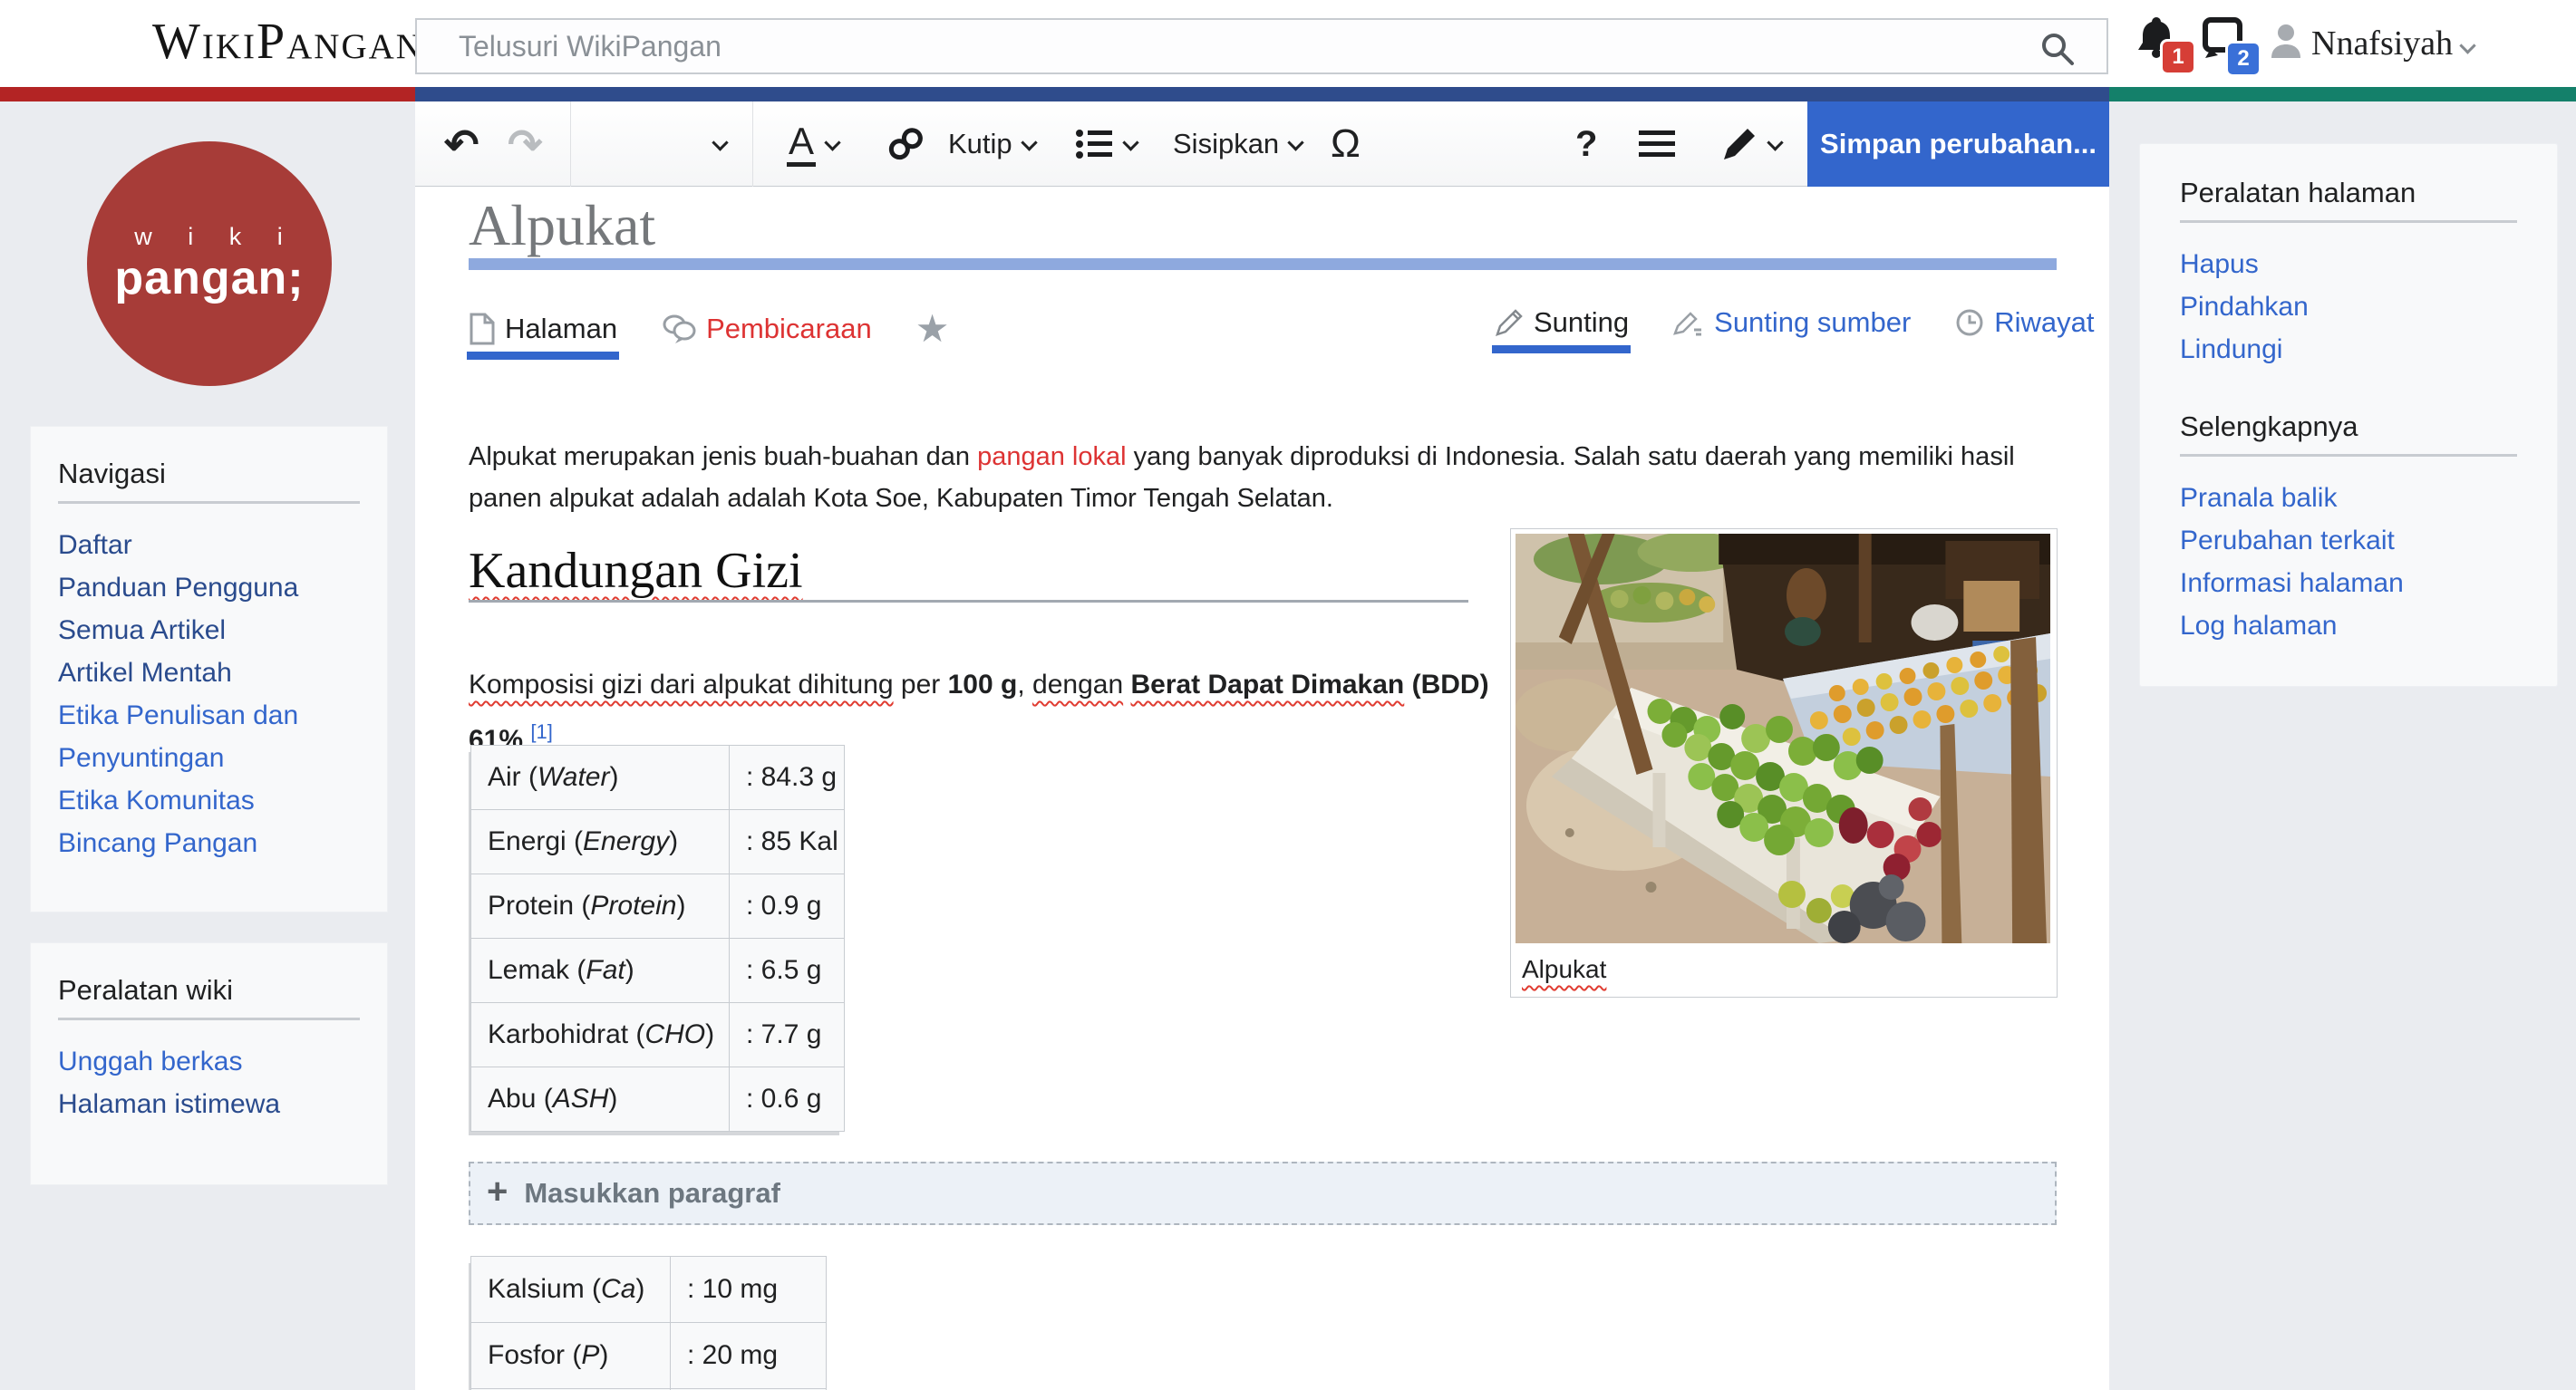  What do you see at coordinates (215, 236) in the screenshot?
I see `wiki-logo-text-top: w i k i` at bounding box center [215, 236].